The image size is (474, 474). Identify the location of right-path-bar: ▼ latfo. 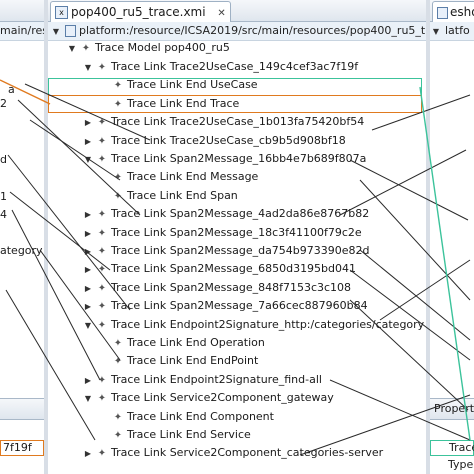
(452, 31).